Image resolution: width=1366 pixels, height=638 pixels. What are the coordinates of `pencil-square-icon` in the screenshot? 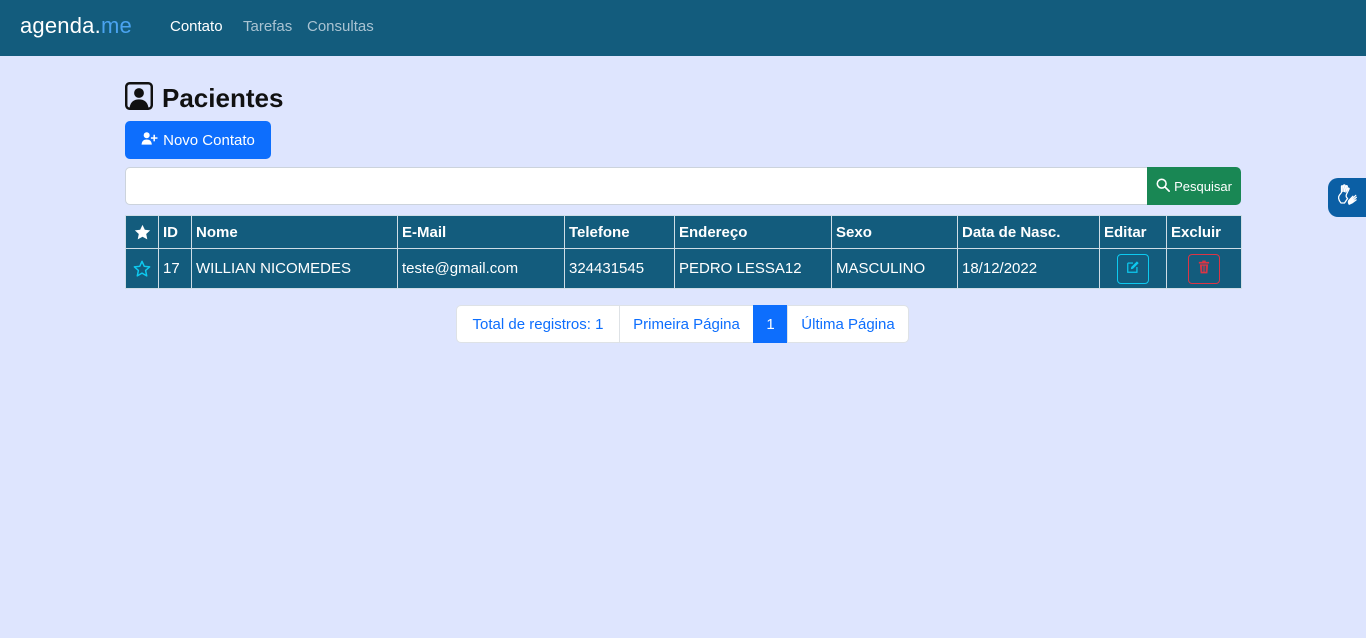 It's located at (1133, 269).